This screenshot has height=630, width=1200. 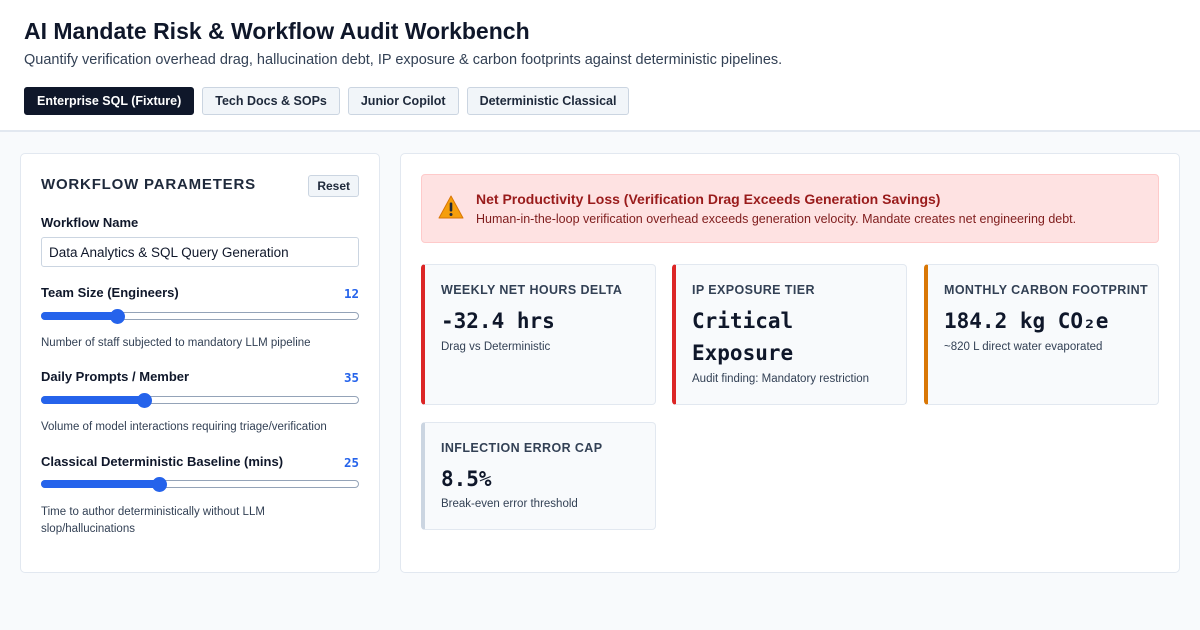 What do you see at coordinates (532, 290) in the screenshot?
I see `metric-label: WEEKLY NET HOURS DELTA` at bounding box center [532, 290].